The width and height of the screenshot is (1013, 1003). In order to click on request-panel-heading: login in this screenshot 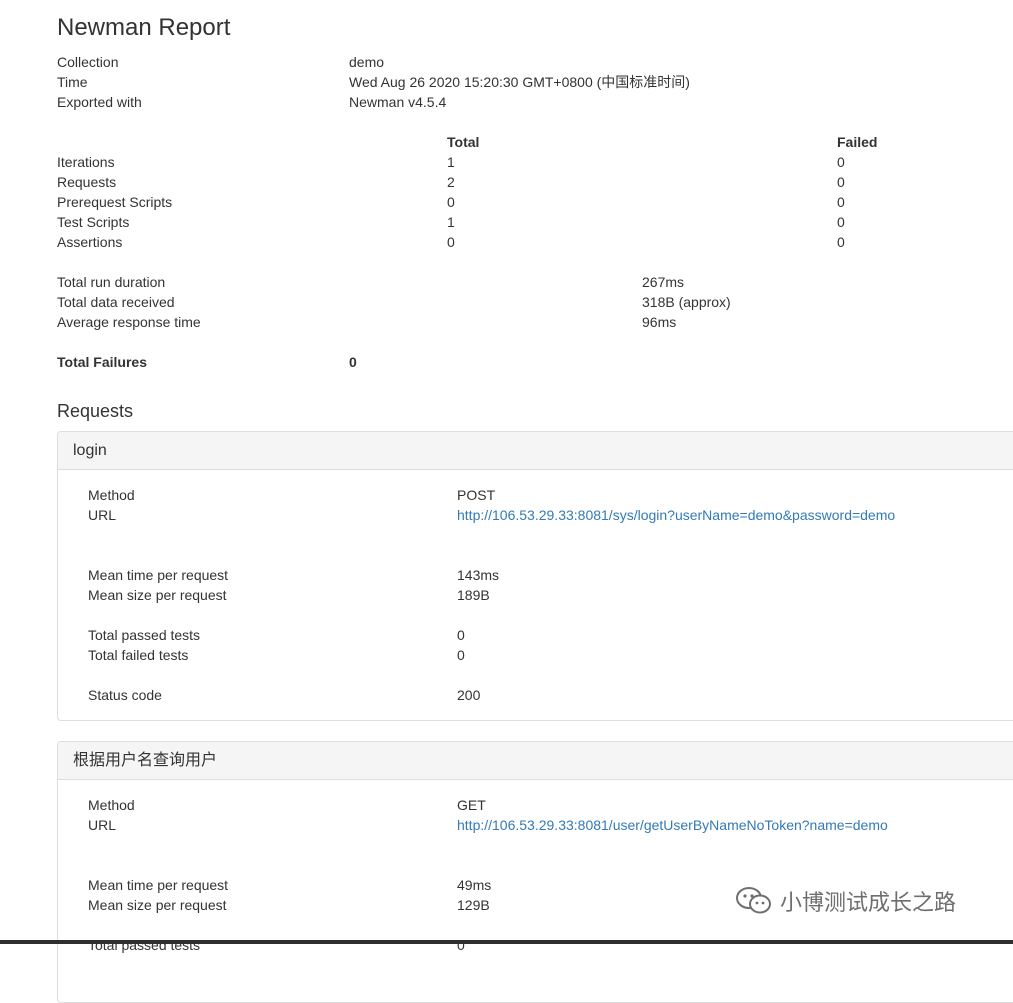, I will do `click(535, 451)`.